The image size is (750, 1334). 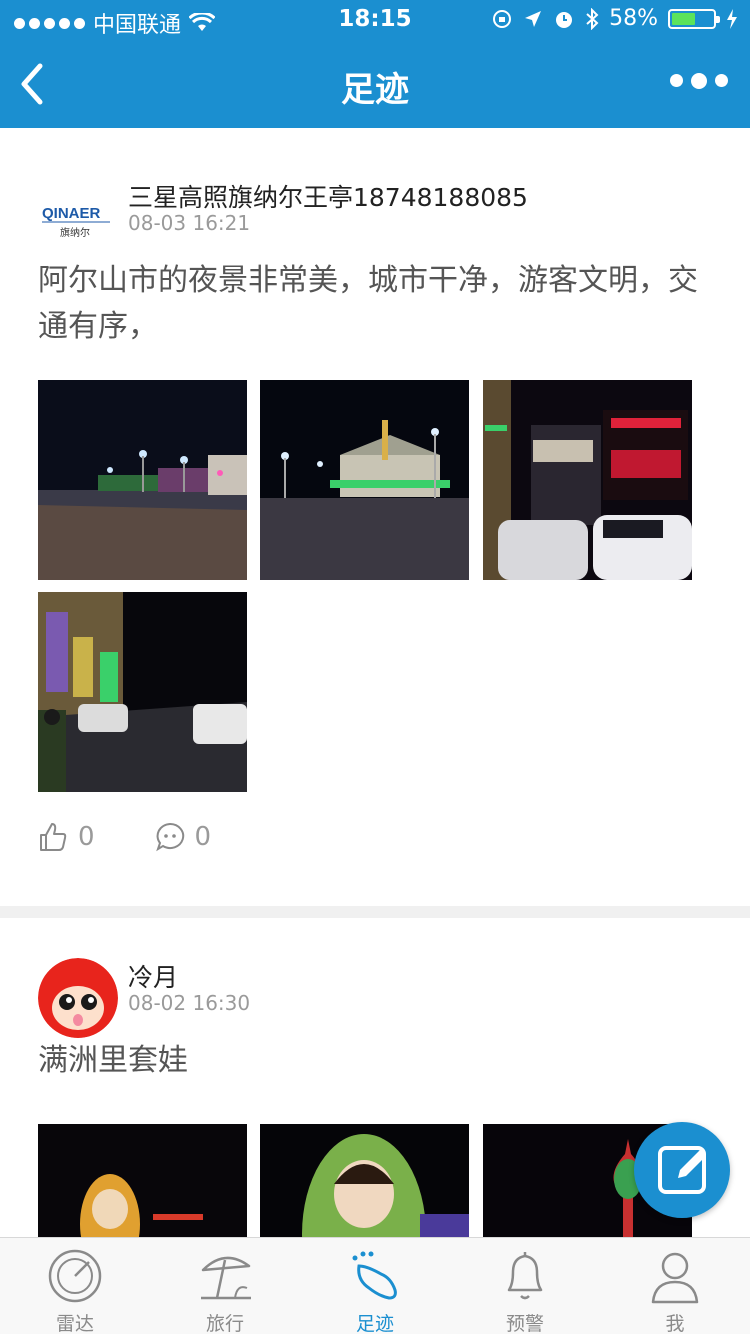 I want to click on more-button, so click(x=699, y=81).